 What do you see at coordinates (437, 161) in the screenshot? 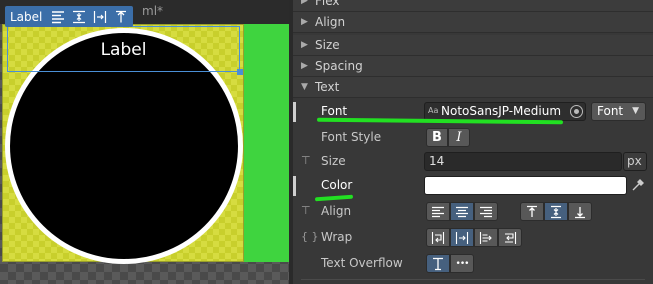
I see `size-value: 14` at bounding box center [437, 161].